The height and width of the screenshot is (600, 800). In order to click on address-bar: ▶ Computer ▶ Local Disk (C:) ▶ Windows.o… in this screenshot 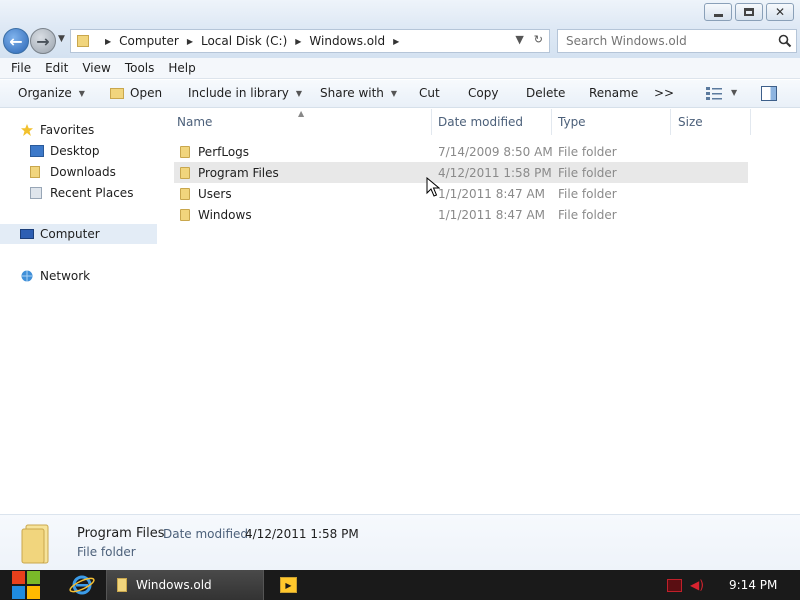, I will do `click(310, 41)`.